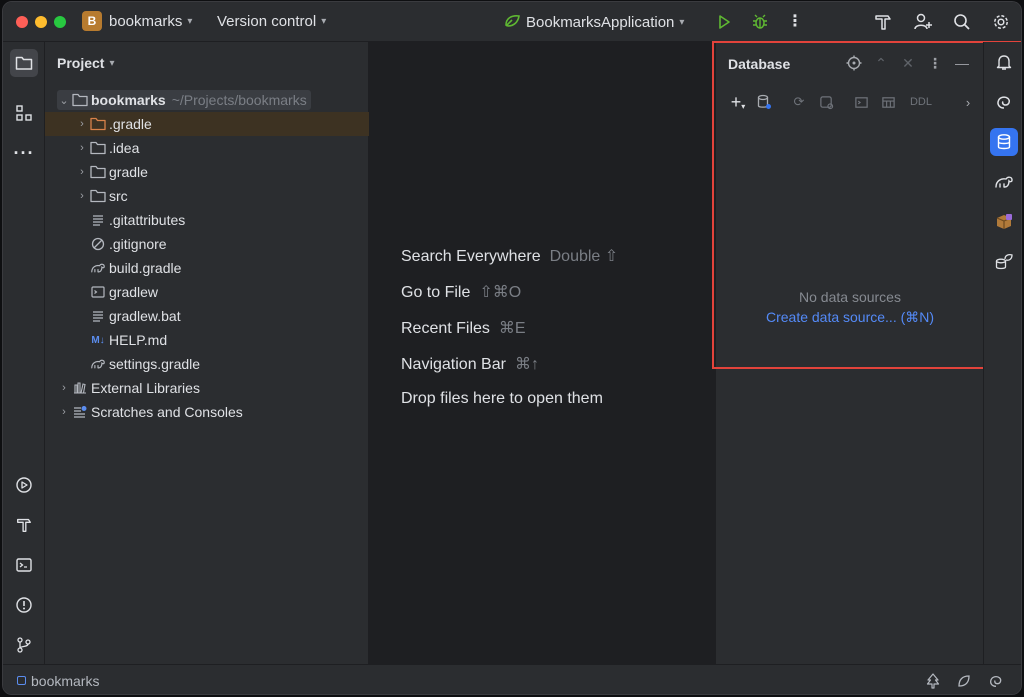  I want to click on tree-row: gradlew.bat, so click(207, 316).